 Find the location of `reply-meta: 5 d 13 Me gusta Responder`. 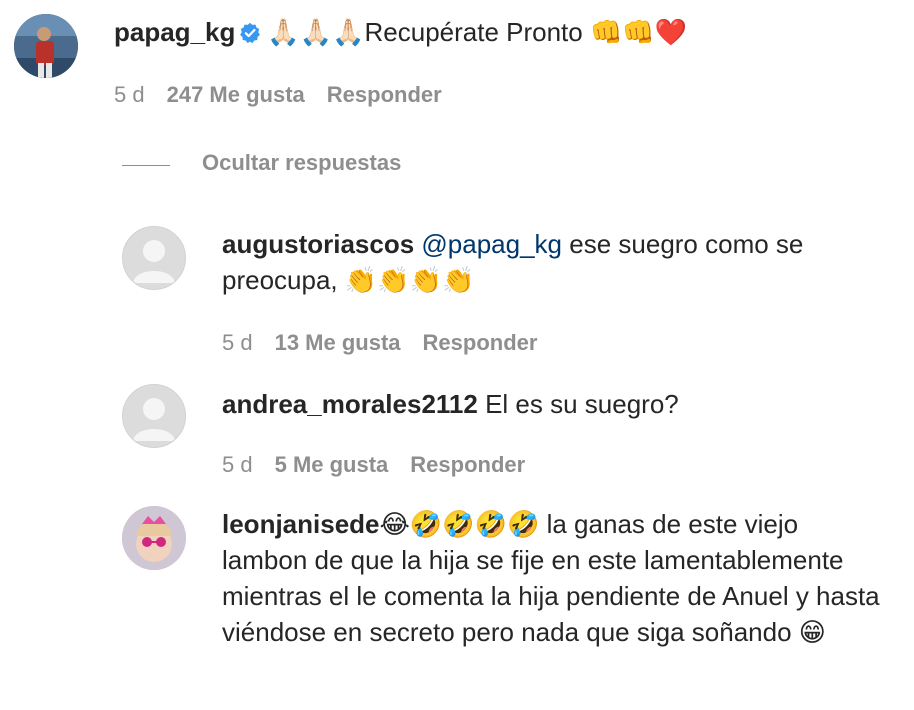

reply-meta: 5 d 13 Me gusta Responder is located at coordinates (390, 343).